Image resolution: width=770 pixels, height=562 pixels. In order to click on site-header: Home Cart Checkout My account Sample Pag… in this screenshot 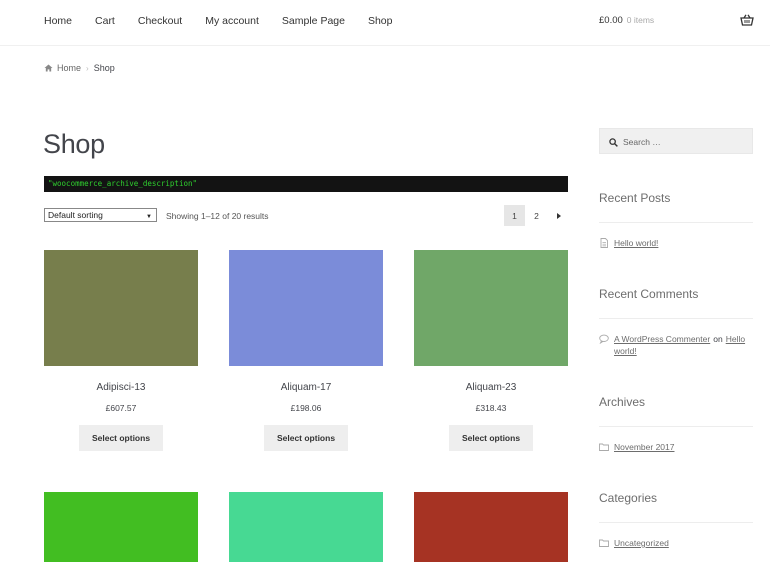, I will do `click(385, 23)`.